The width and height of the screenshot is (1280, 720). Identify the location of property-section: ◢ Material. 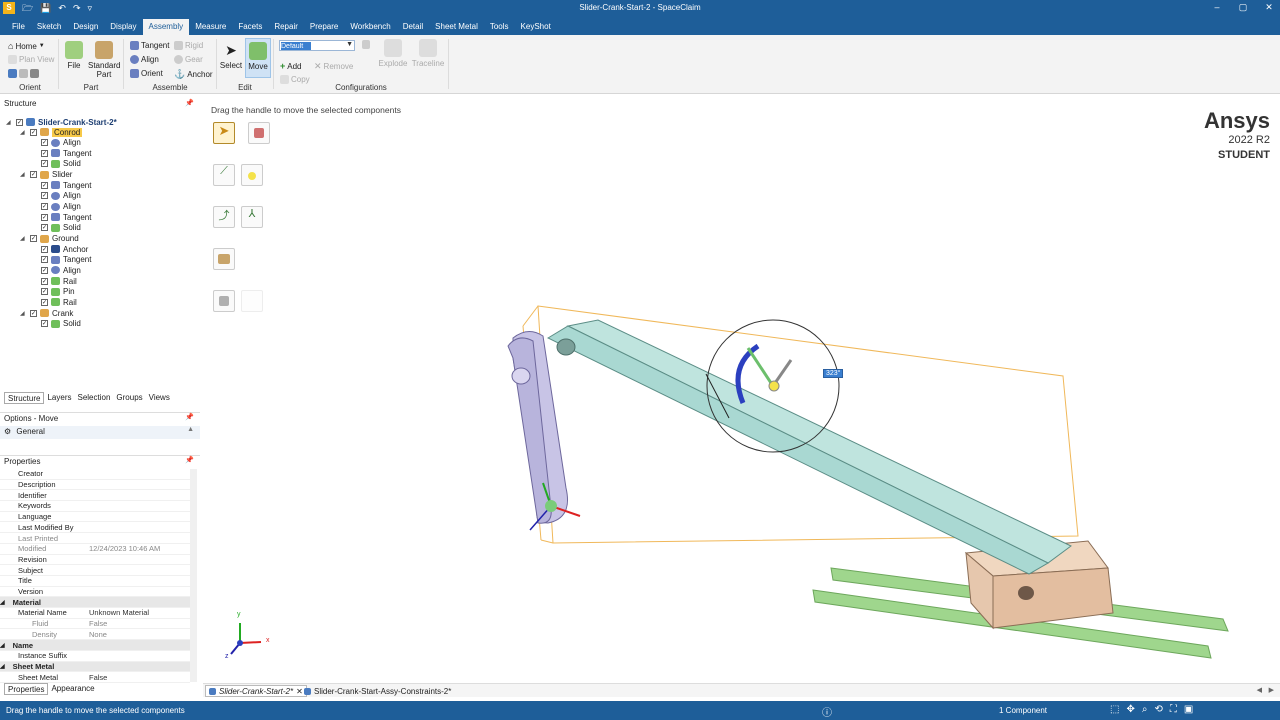
(95, 603).